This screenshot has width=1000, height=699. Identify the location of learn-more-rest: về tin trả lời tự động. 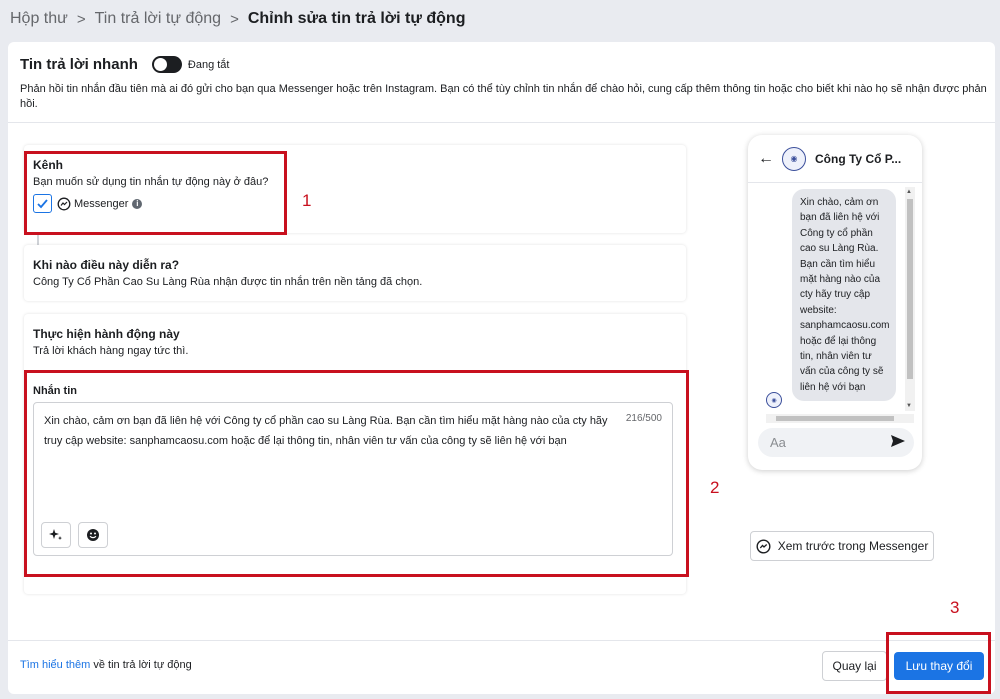
(141, 665).